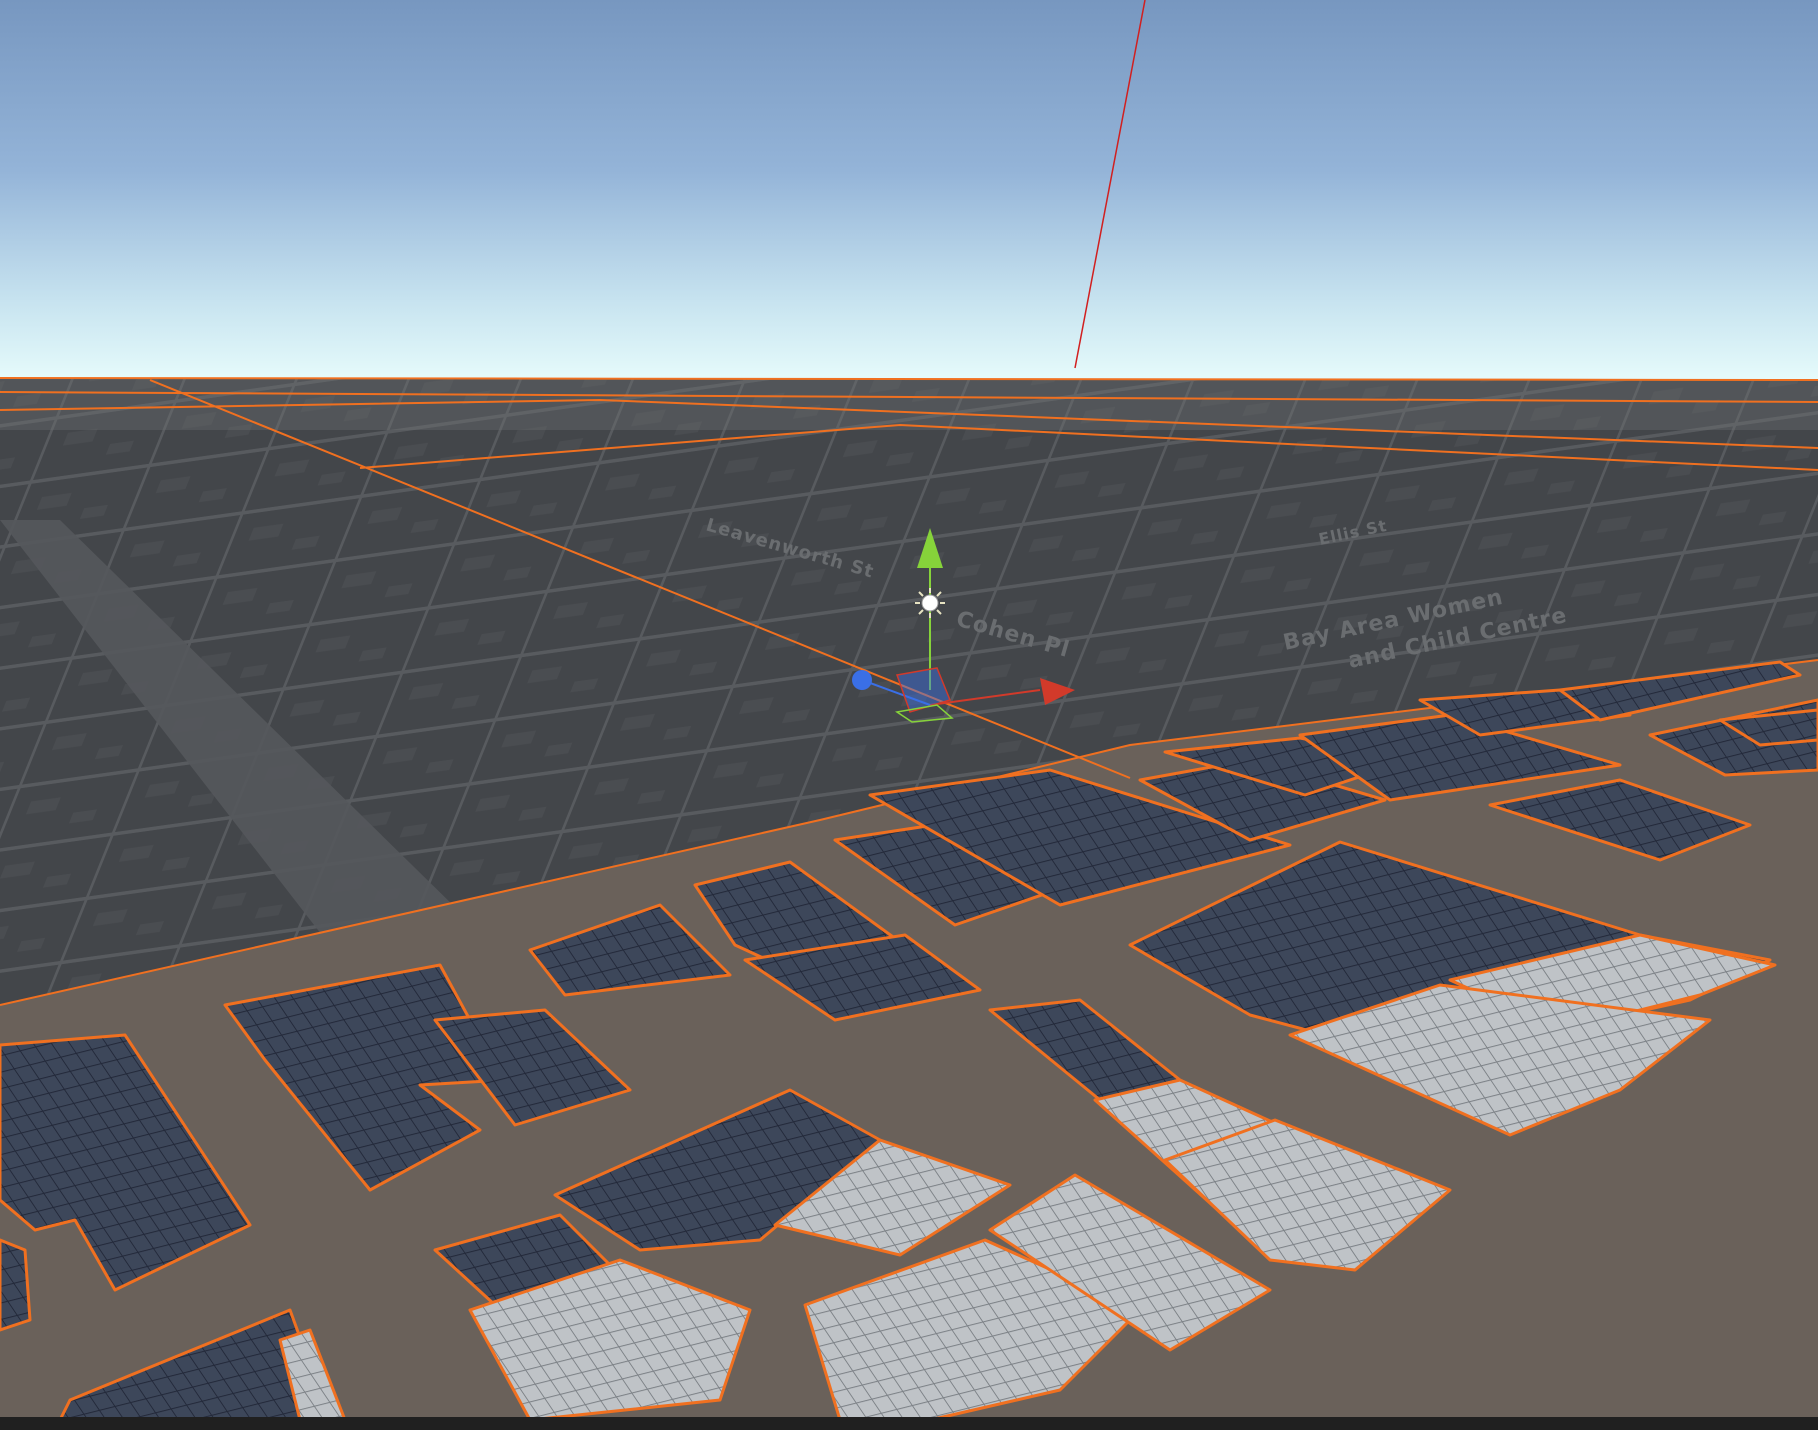 This screenshot has width=1818, height=1430. I want to click on building-footprint, so click(16, 1285).